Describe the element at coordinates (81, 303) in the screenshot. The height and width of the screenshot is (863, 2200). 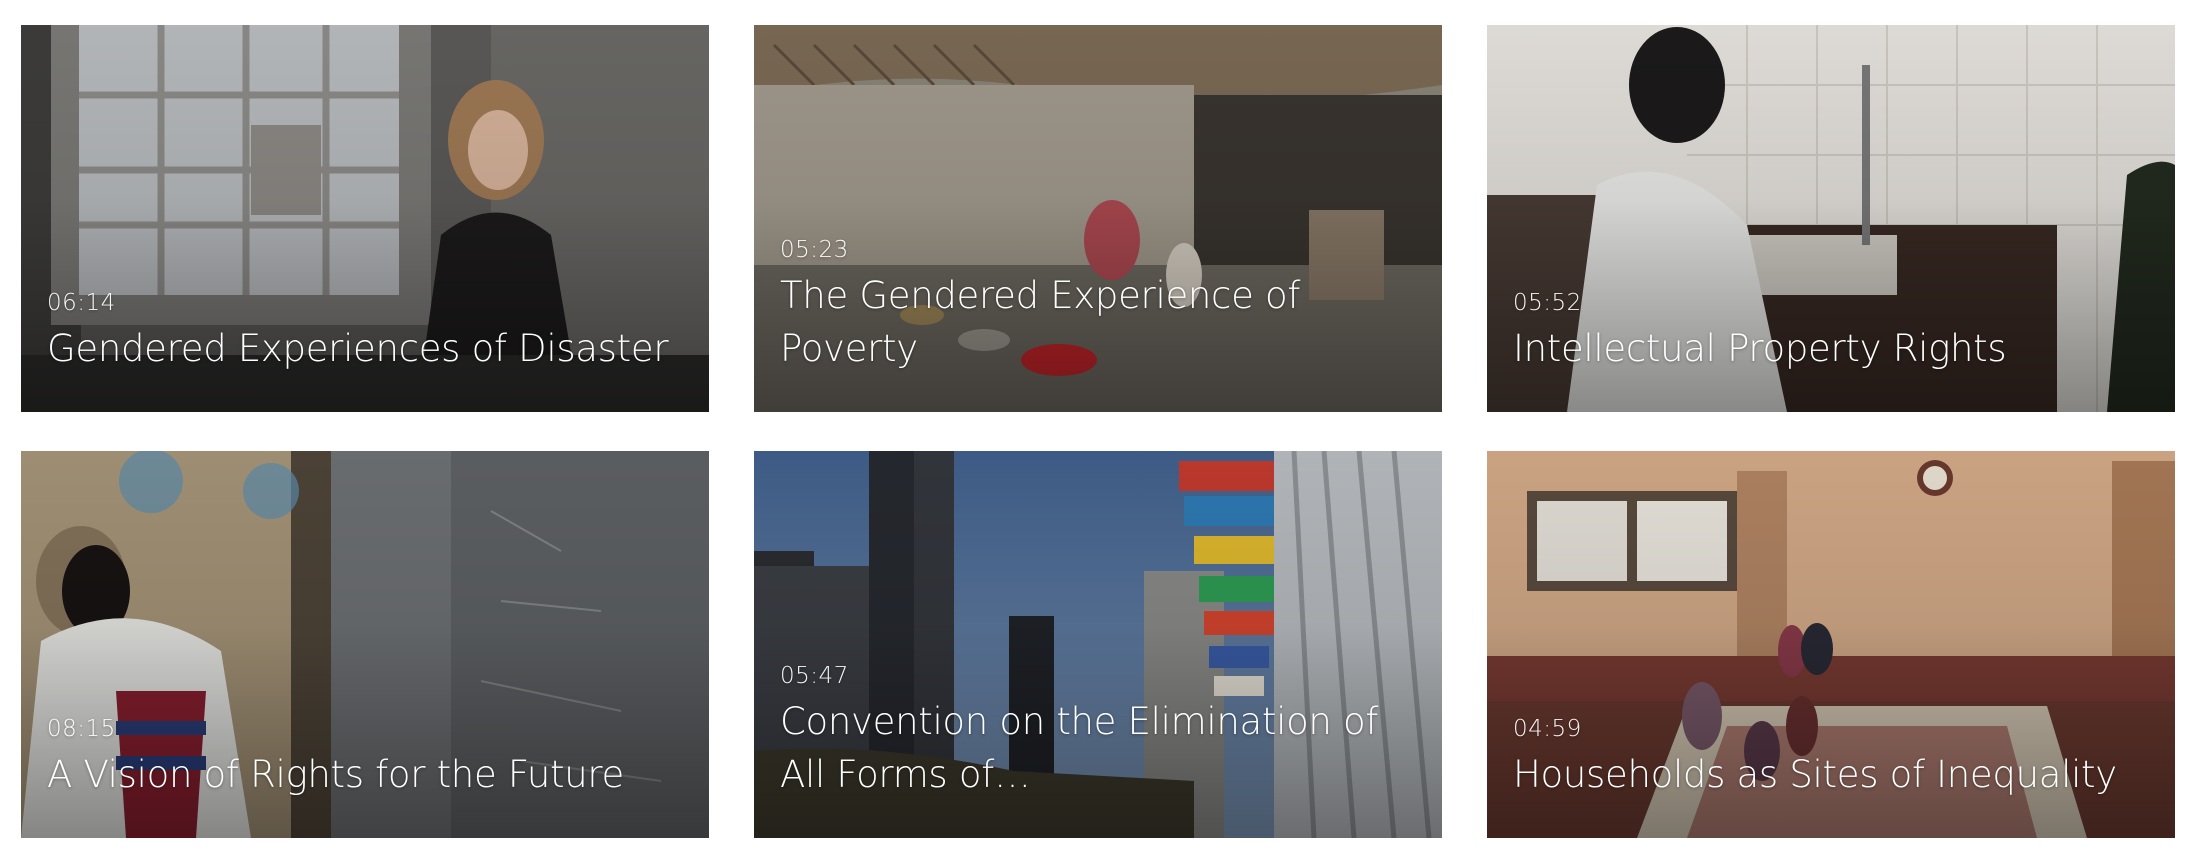
I see `video-duration: 06:14` at that location.